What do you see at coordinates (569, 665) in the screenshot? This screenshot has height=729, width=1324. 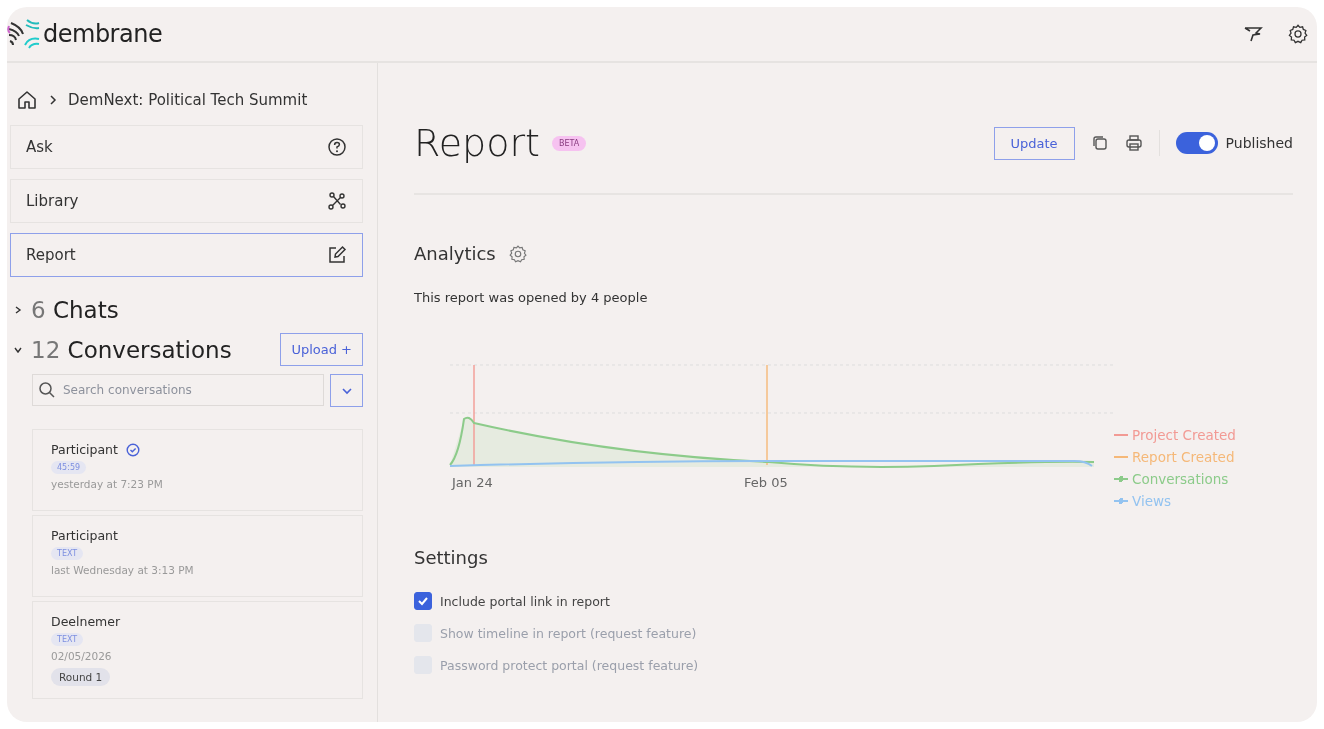 I see `checkbox-label: Password protect portal (request feature)` at bounding box center [569, 665].